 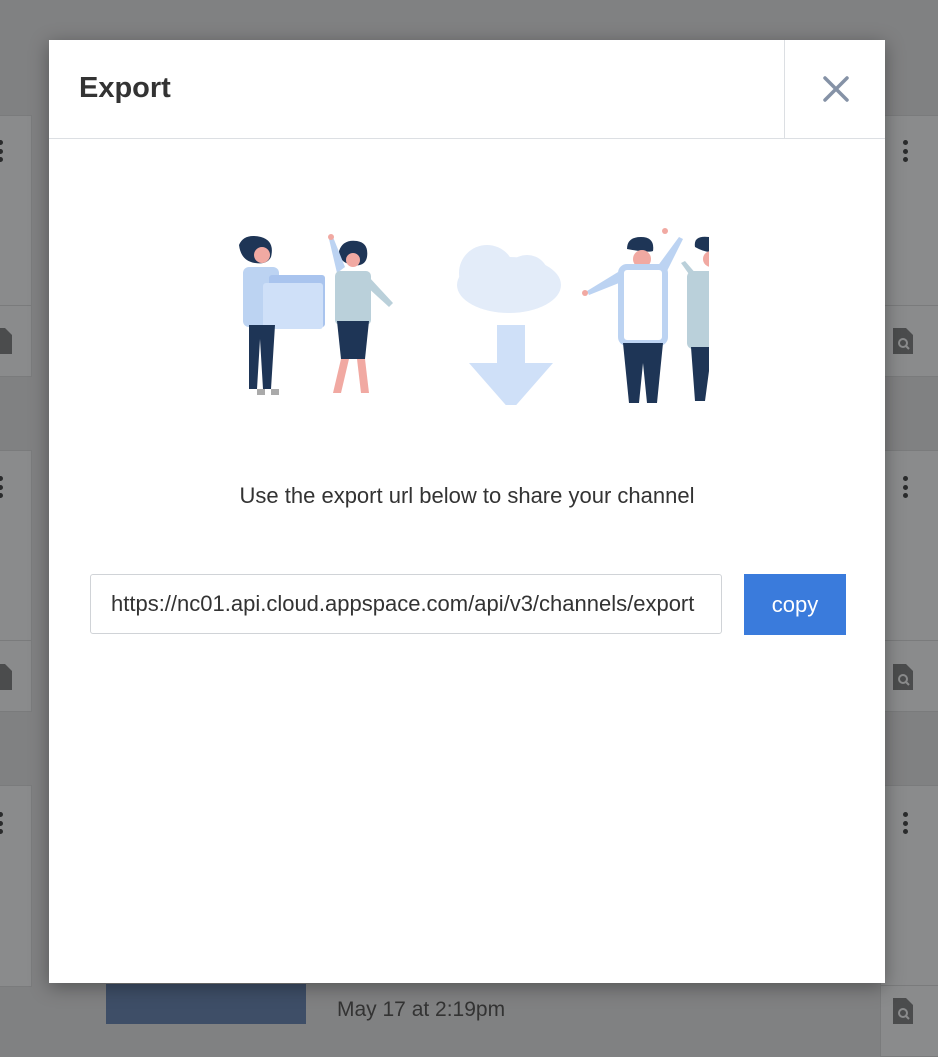 What do you see at coordinates (421, 1009) in the screenshot?
I see `bg-timestamp: May 17 at 2:19pm` at bounding box center [421, 1009].